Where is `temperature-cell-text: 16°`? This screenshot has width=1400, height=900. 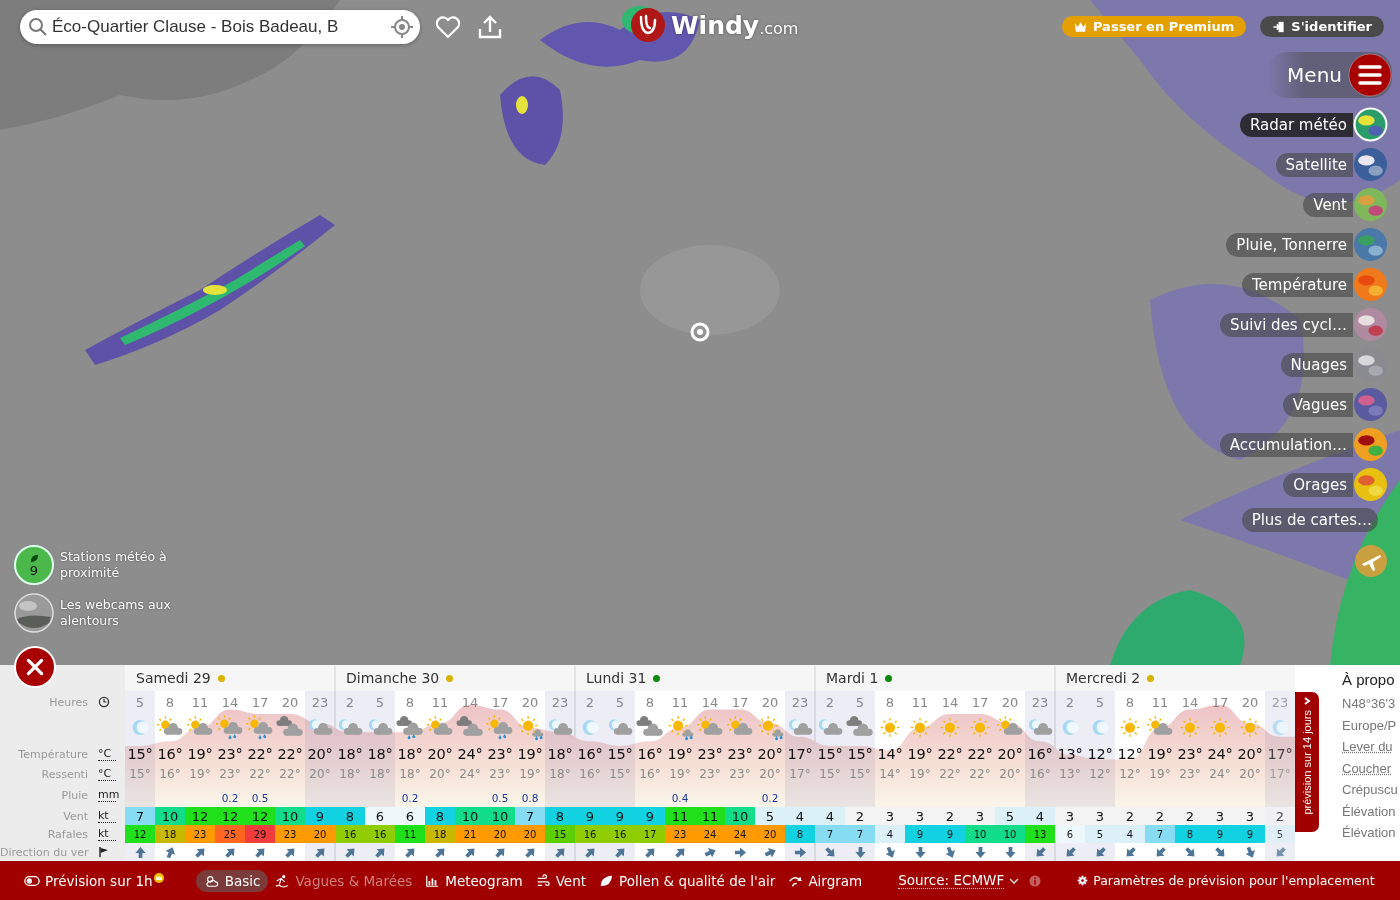
temperature-cell-text: 16° is located at coordinates (1040, 754).